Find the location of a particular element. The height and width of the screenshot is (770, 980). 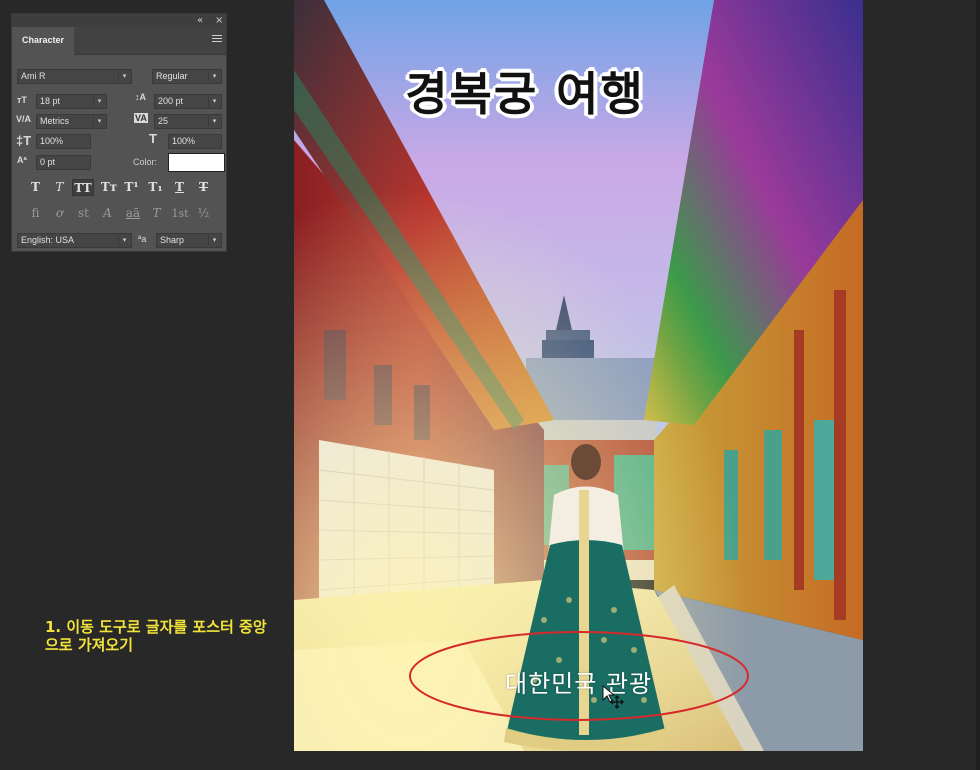

font-size-icon: ᴛT is located at coordinates (22, 100).